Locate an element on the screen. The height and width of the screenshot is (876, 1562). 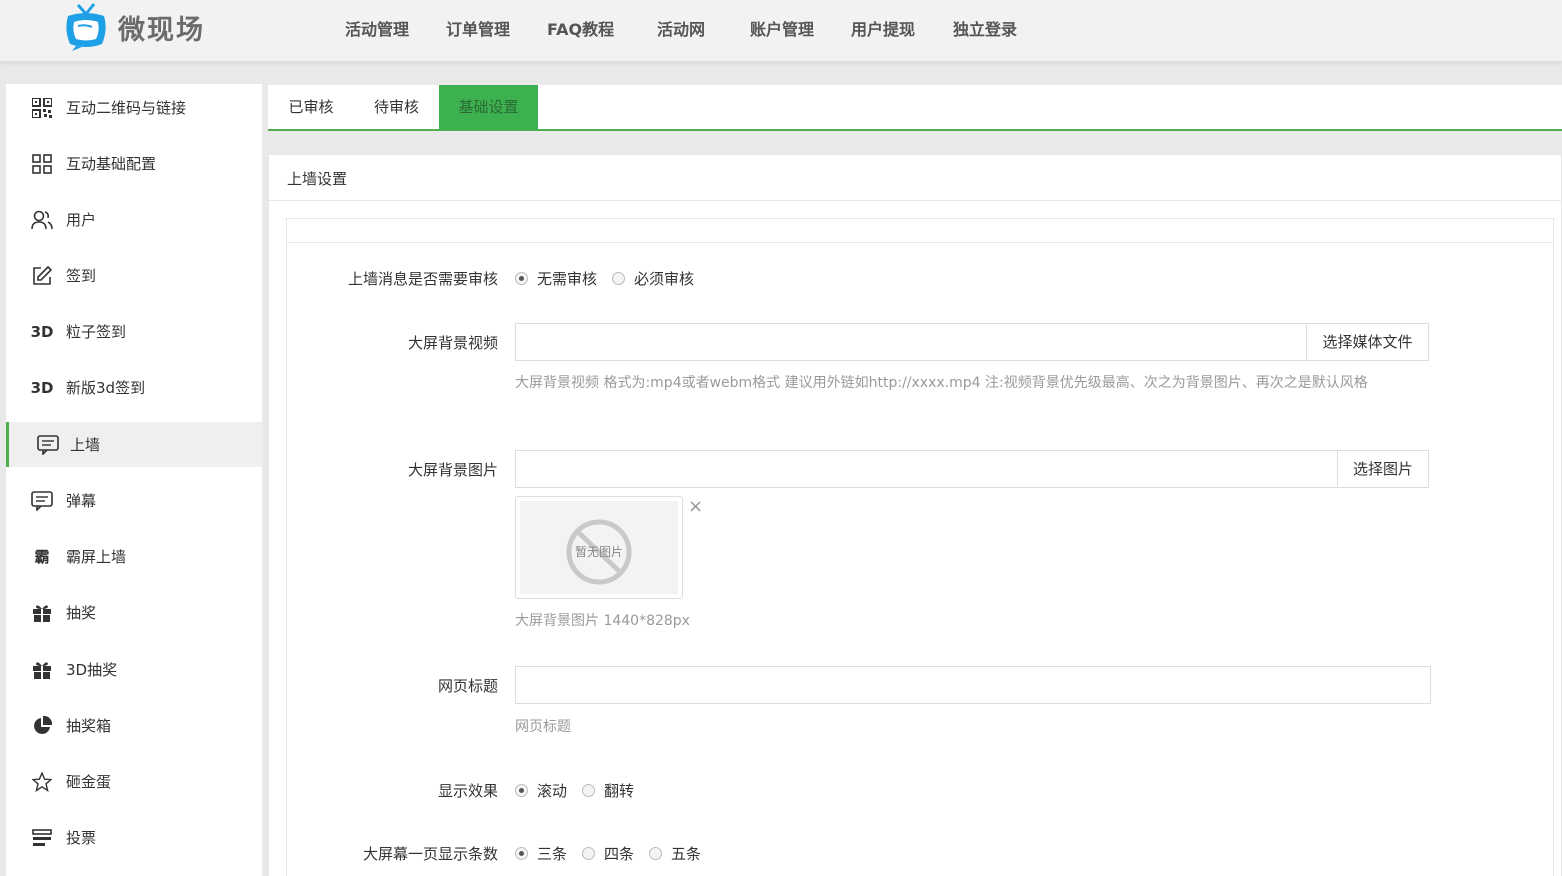
sidebar-item-lottery-box: 抽奖箱 is located at coordinates (134, 725).